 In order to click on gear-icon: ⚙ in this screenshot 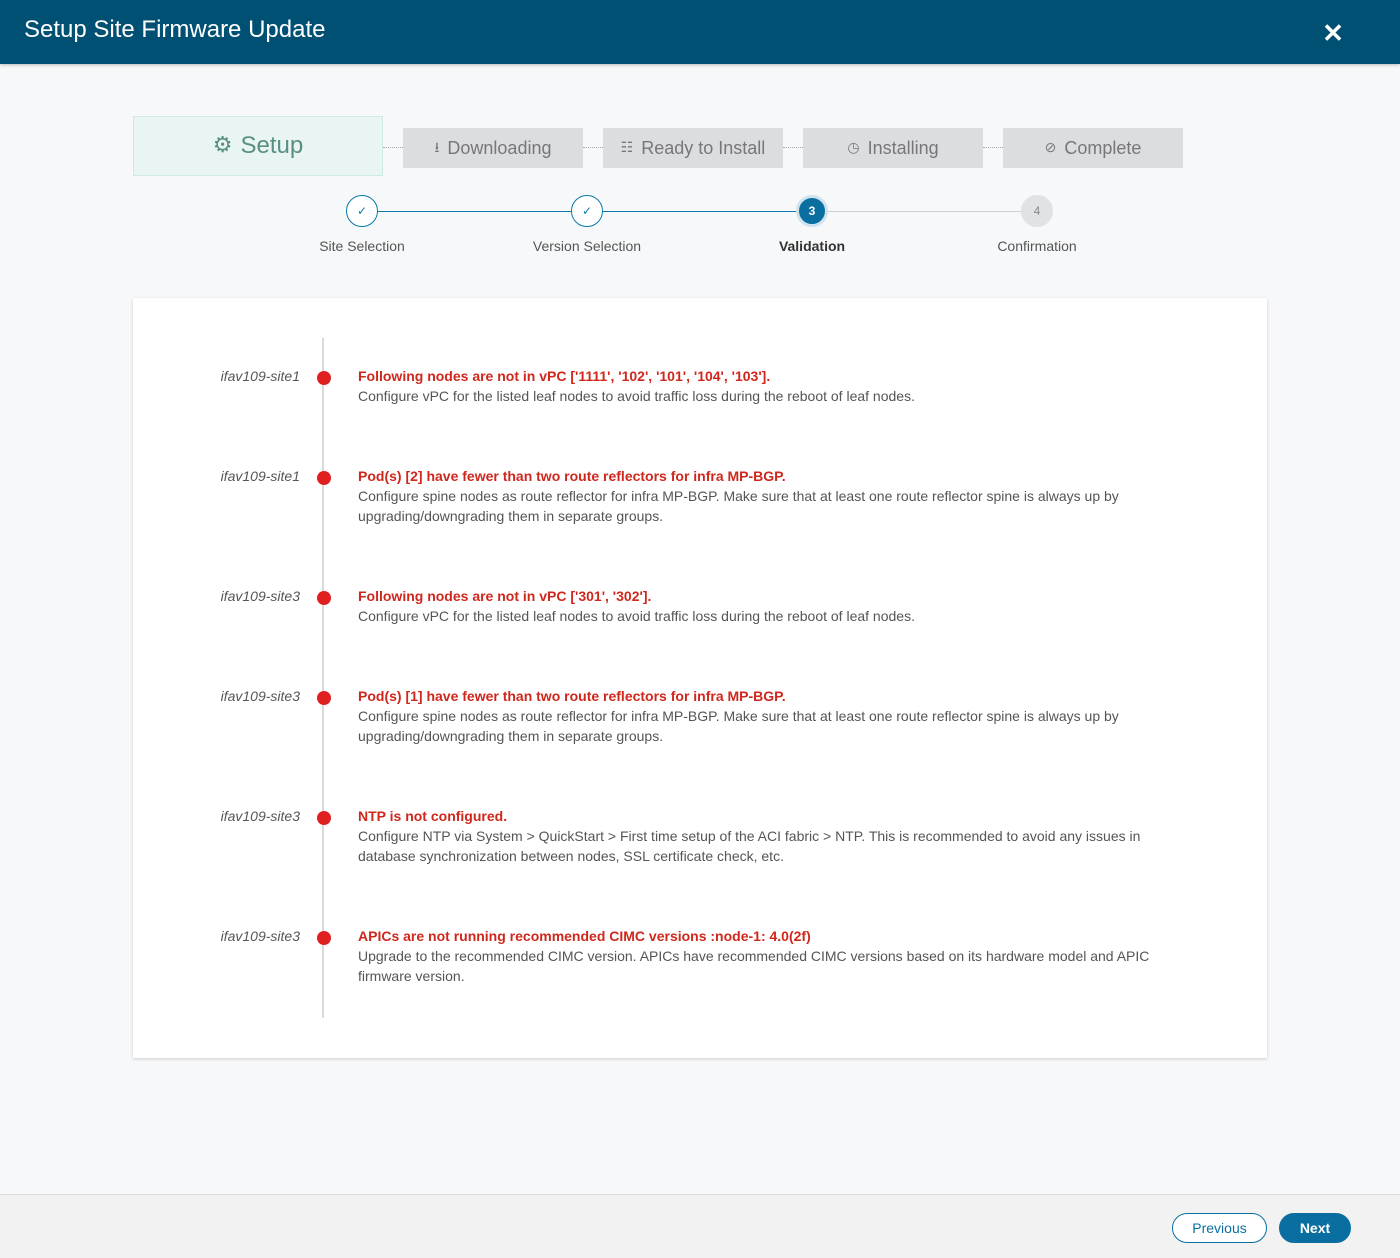, I will do `click(222, 144)`.